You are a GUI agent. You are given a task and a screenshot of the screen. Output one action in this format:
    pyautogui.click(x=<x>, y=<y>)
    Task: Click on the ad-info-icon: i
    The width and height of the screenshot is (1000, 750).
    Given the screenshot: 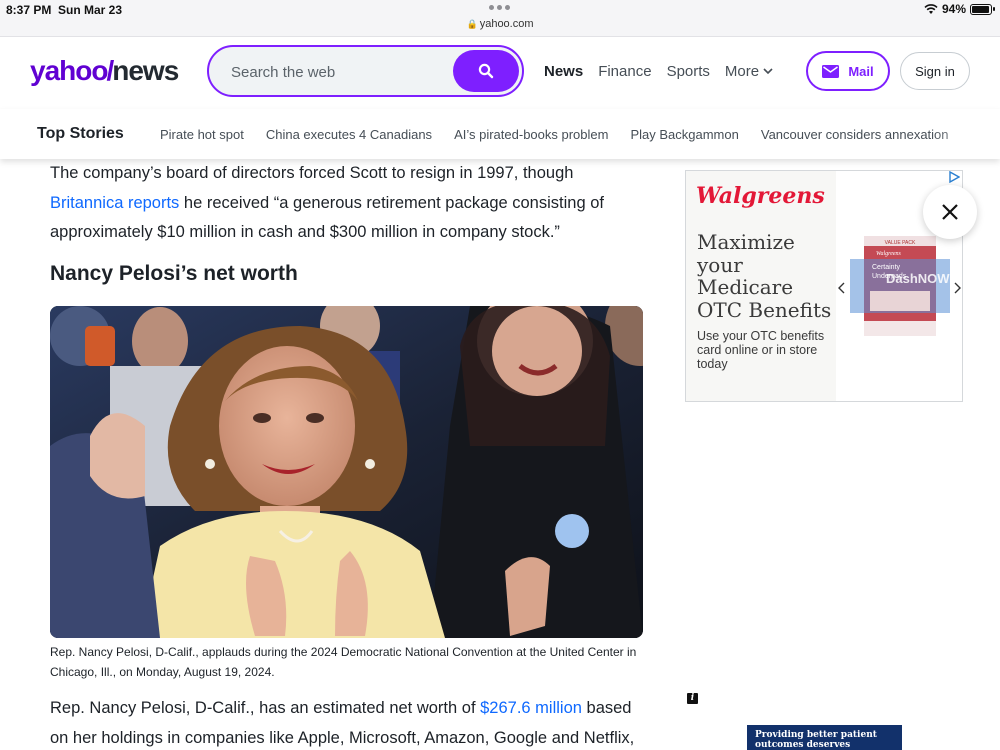 What is the action you would take?
    pyautogui.click(x=692, y=698)
    